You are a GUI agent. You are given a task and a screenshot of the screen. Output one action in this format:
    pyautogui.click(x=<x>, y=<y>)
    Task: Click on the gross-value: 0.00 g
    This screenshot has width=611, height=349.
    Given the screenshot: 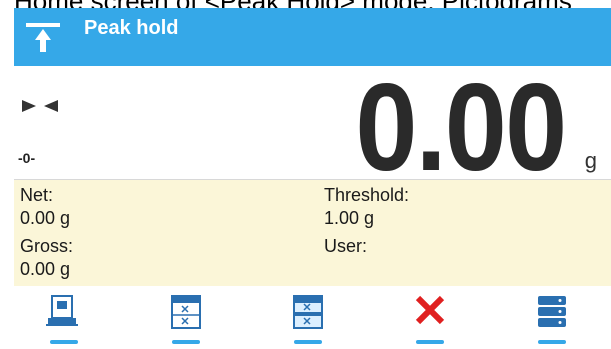 What is the action you would take?
    pyautogui.click(x=45, y=269)
    